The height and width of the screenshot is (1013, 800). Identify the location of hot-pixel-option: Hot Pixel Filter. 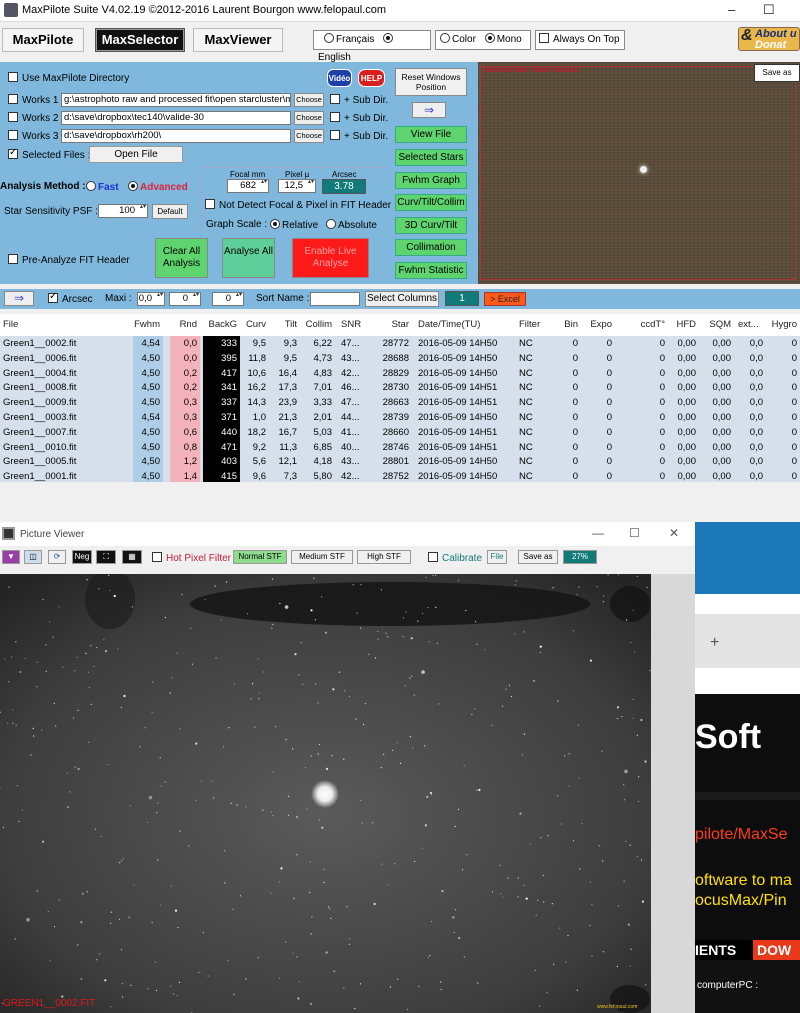
(191, 558).